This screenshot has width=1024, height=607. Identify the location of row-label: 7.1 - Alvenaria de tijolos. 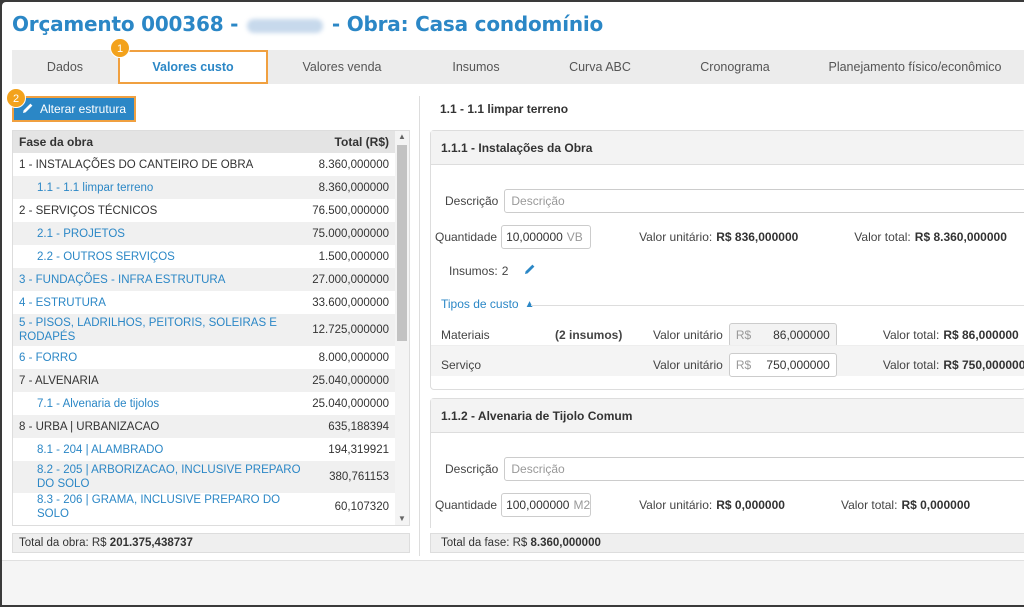
(98, 403).